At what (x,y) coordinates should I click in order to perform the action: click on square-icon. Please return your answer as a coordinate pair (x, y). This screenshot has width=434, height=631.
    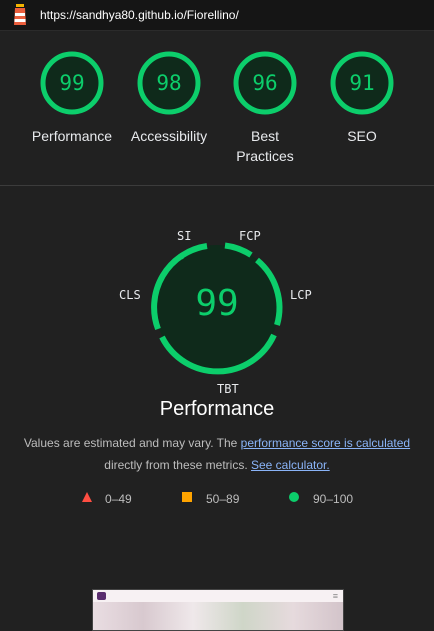
    Looking at the image, I should click on (187, 498).